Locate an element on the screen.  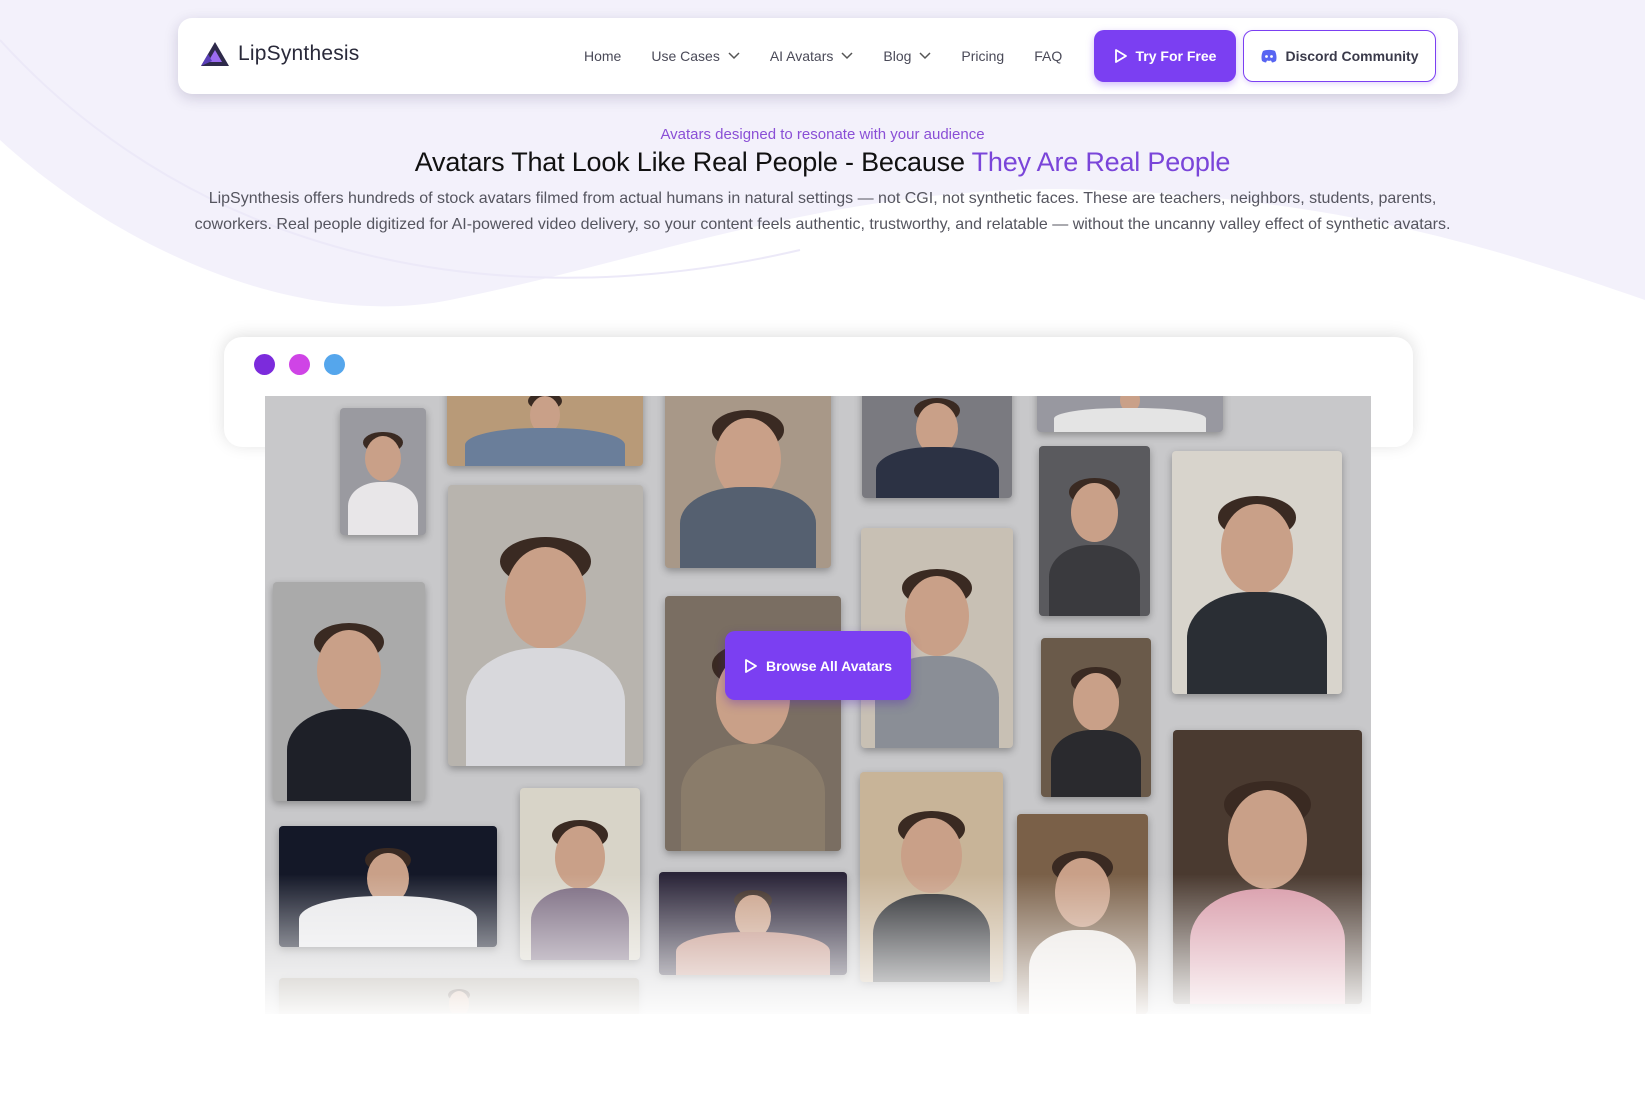
browse-all-avatars-button: Browse All Avatars is located at coordinates (818, 665).